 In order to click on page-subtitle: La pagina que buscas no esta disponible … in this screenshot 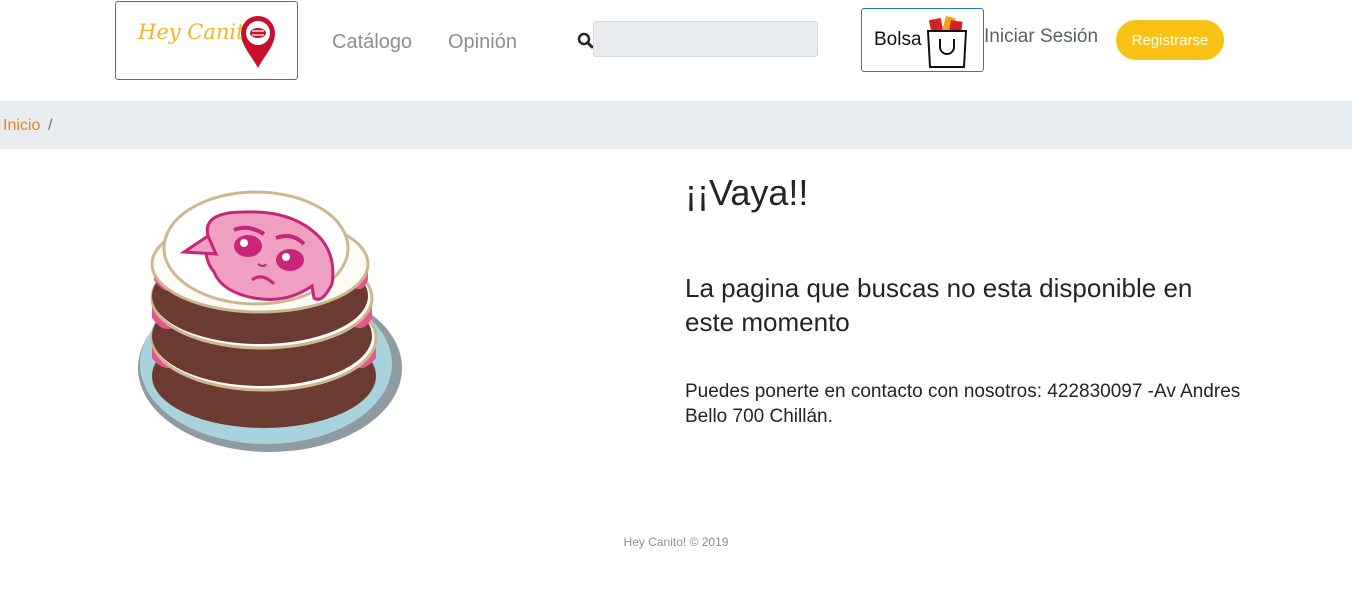, I will do `click(939, 305)`.